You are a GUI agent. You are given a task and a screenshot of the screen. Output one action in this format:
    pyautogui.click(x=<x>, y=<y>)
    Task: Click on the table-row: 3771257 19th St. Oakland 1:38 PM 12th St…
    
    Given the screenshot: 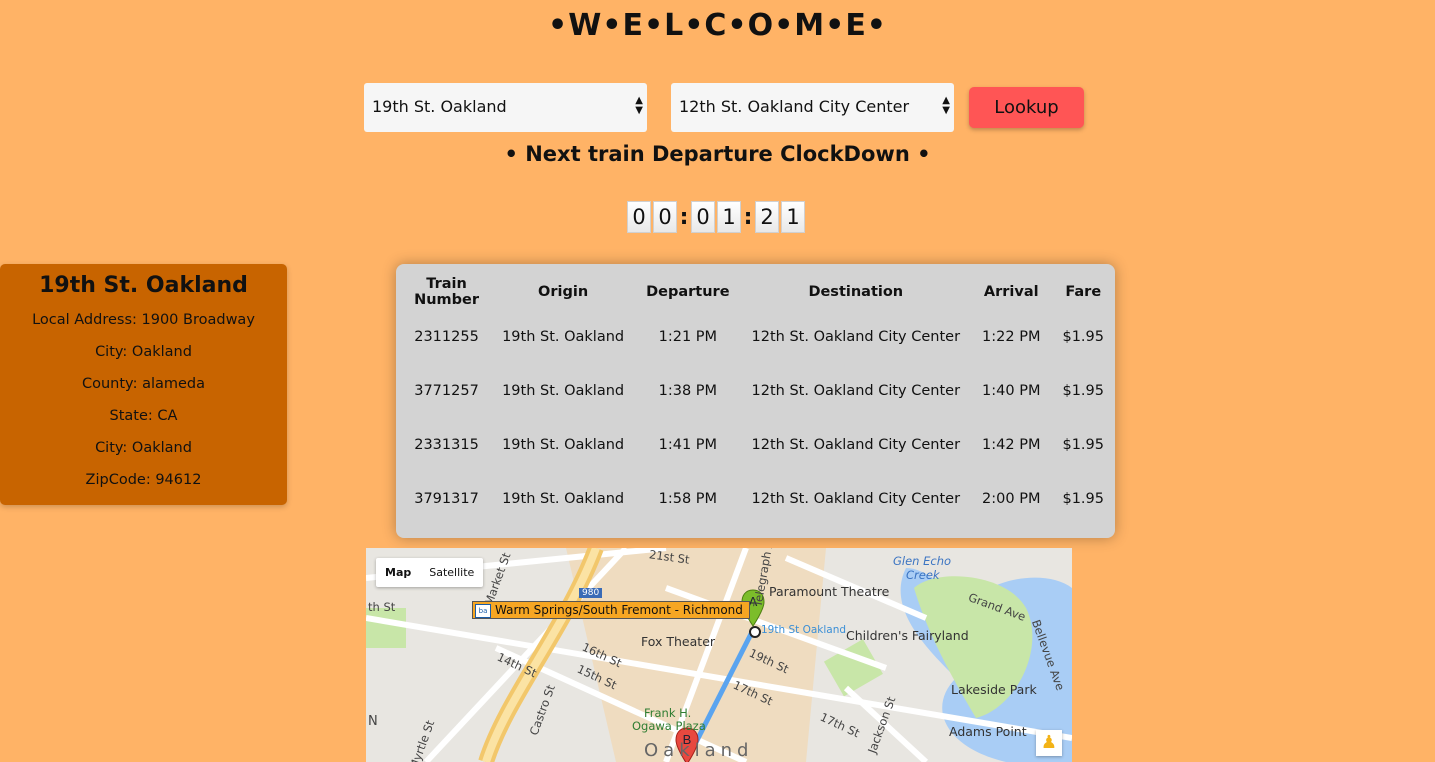 What is the action you would take?
    pyautogui.click(x=758, y=391)
    